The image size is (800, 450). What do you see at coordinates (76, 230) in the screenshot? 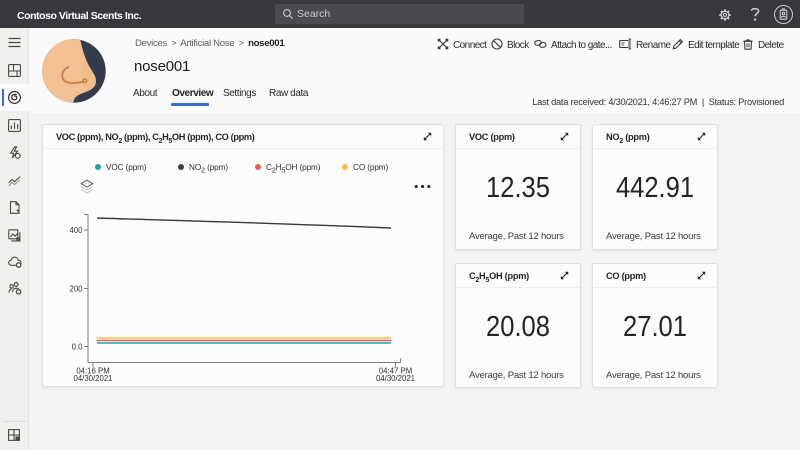
I see `svg-text: 400` at bounding box center [76, 230].